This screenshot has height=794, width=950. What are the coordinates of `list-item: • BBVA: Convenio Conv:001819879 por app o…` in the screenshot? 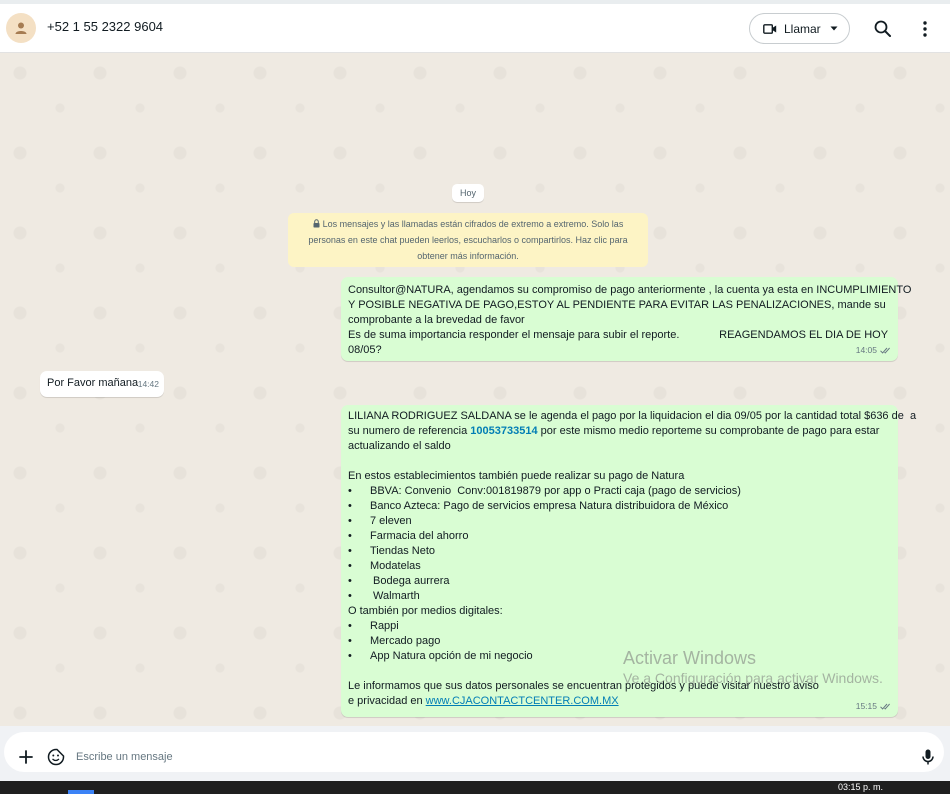 It's located at (544, 491).